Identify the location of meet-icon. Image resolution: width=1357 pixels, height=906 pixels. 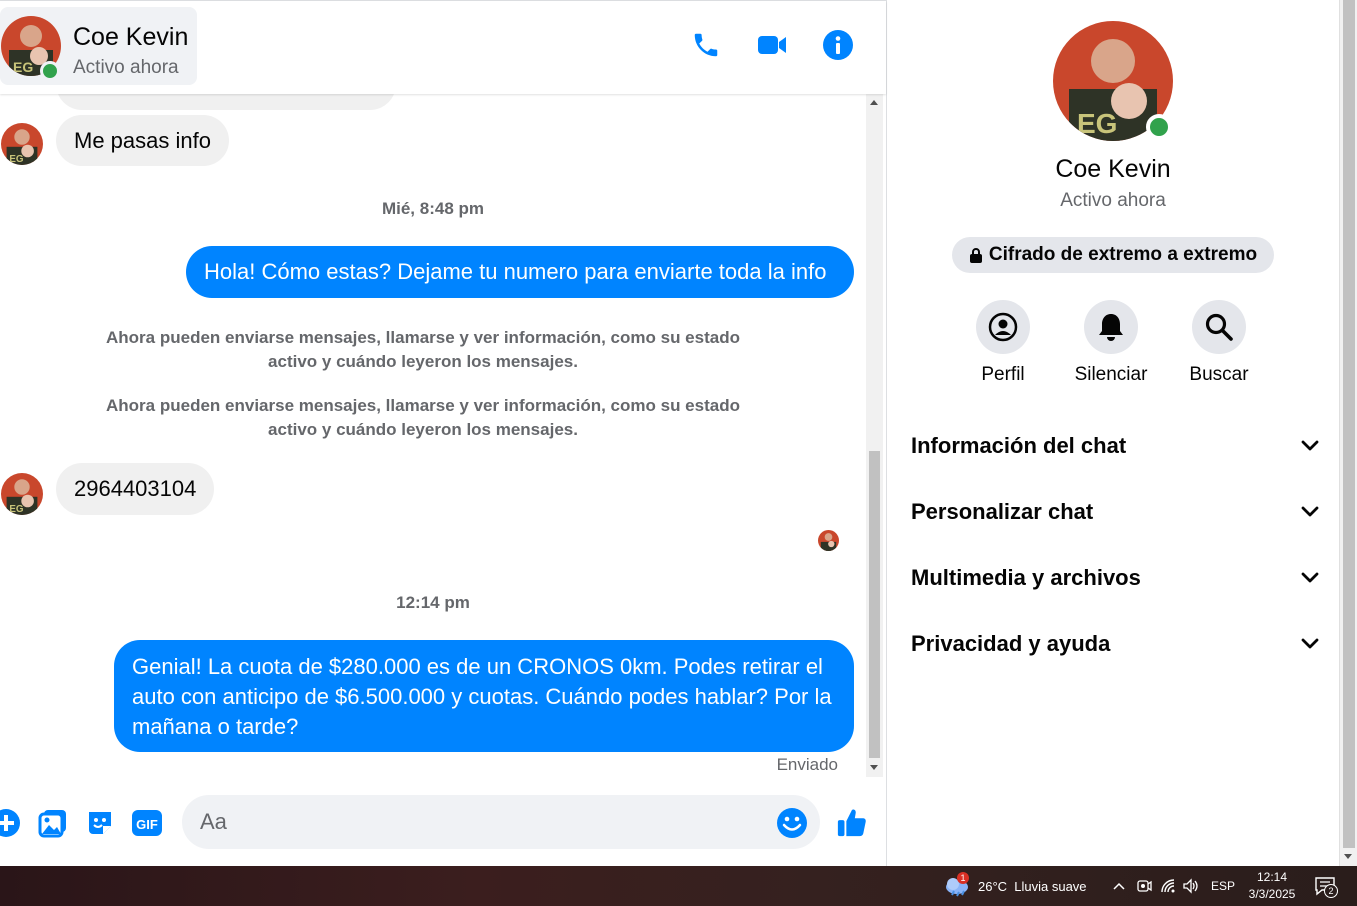
(1144, 886).